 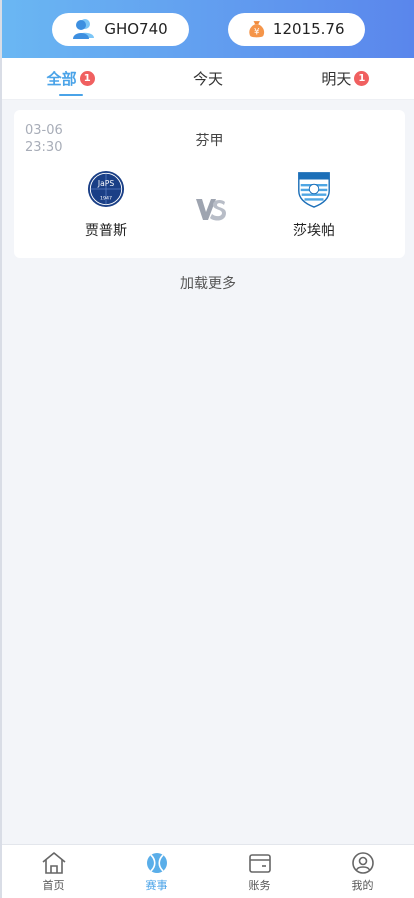 What do you see at coordinates (136, 29) in the screenshot?
I see `username: GHO740` at bounding box center [136, 29].